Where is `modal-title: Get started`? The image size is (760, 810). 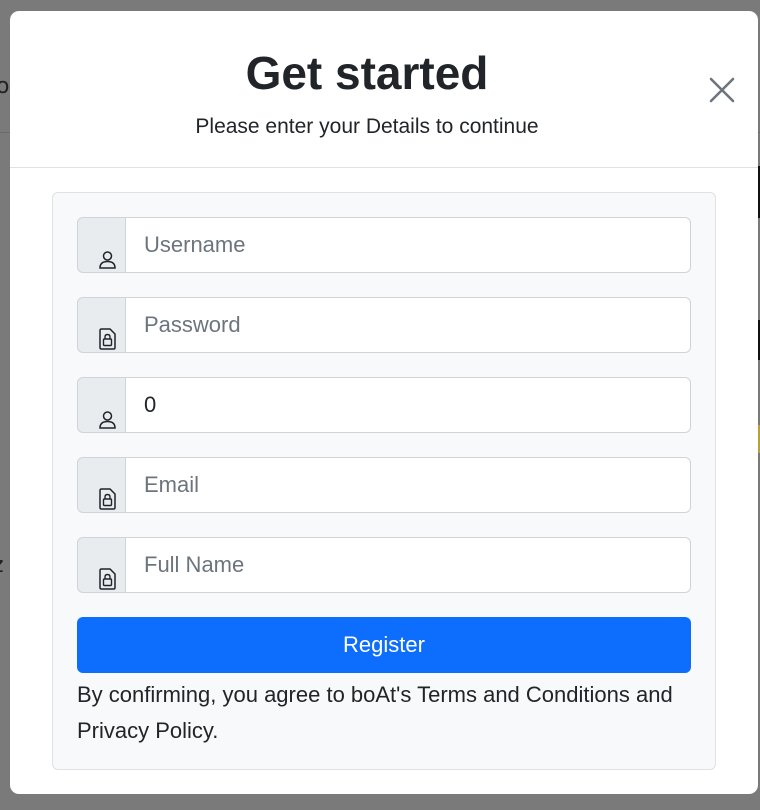
modal-title: Get started is located at coordinates (367, 73).